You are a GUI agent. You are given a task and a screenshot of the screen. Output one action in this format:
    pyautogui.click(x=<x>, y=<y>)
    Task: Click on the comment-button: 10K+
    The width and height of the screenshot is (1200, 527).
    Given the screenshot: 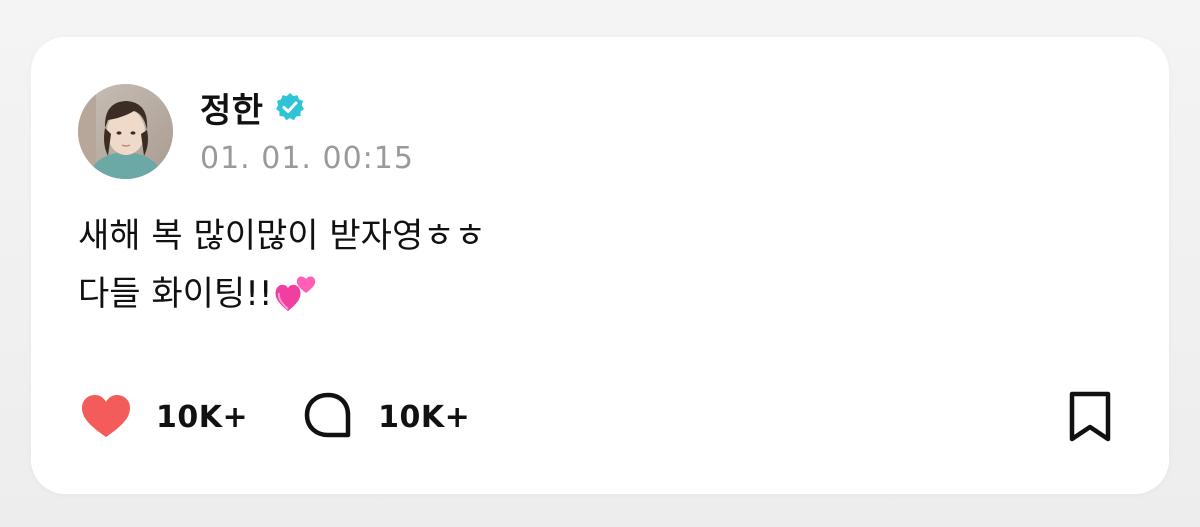 What is the action you would take?
    pyautogui.click(x=385, y=417)
    